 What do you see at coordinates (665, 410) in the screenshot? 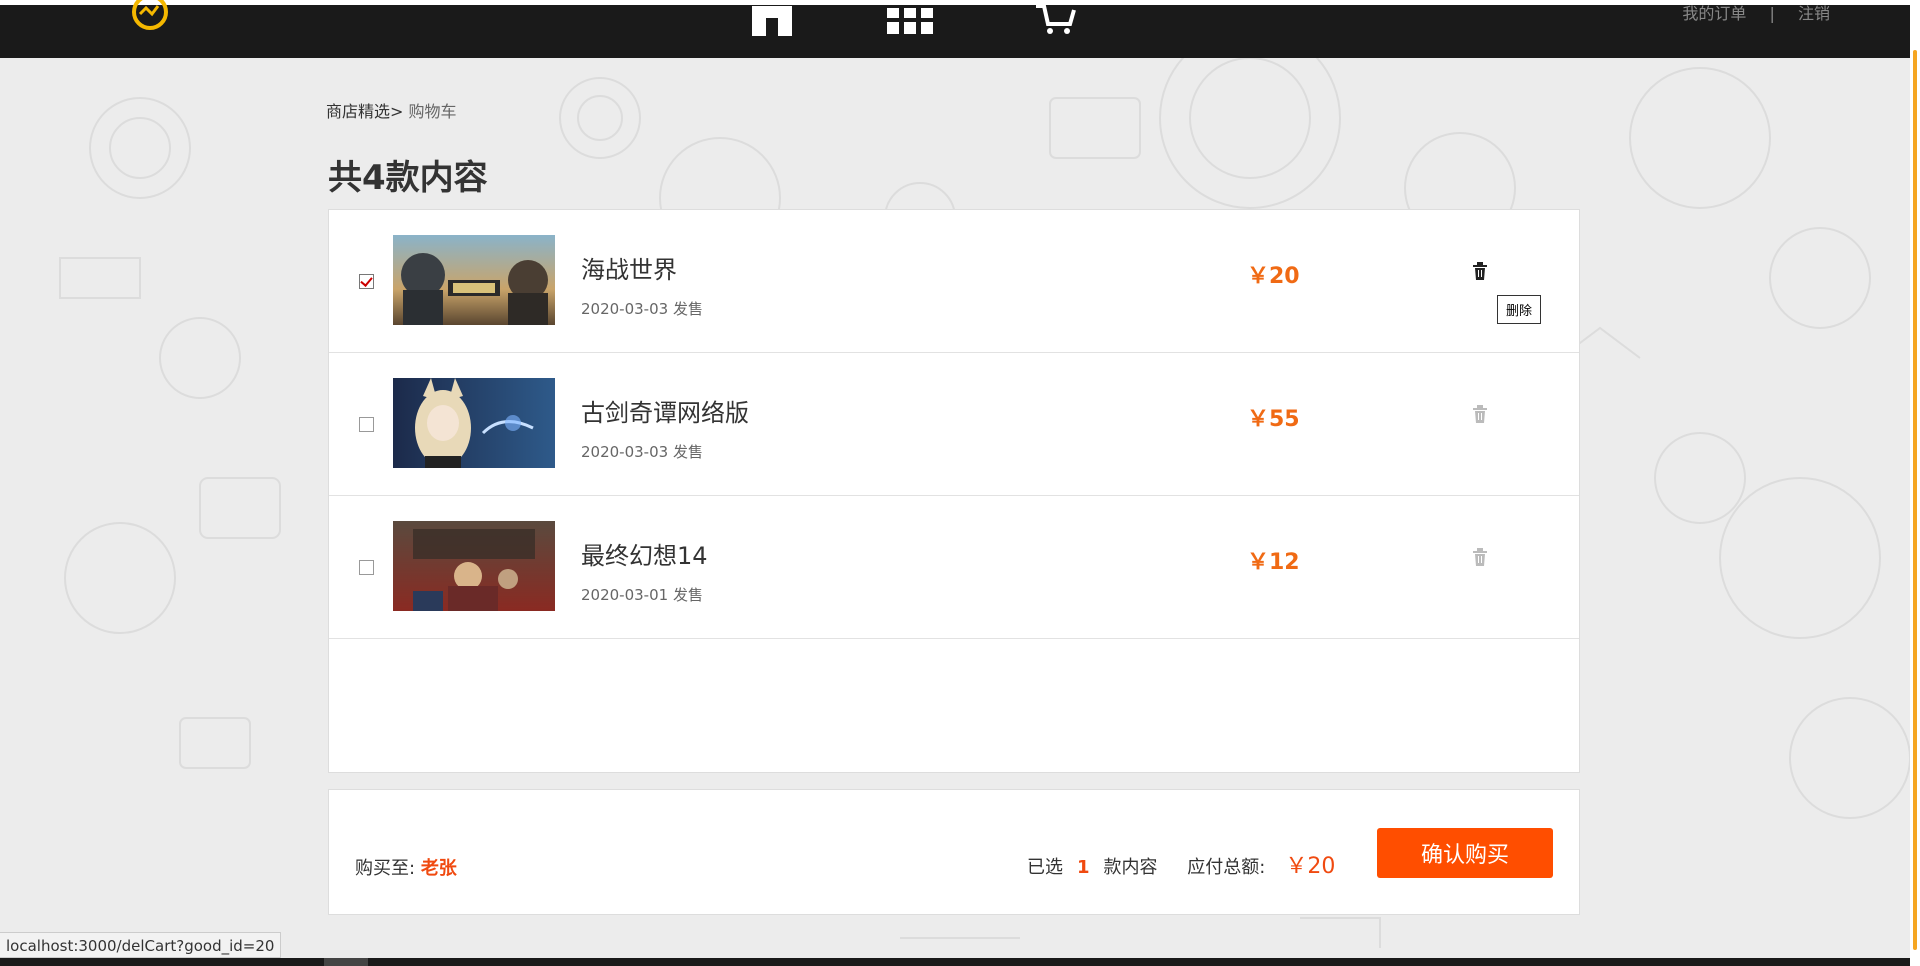
I see `game-title: 古剑奇谭网络版` at bounding box center [665, 410].